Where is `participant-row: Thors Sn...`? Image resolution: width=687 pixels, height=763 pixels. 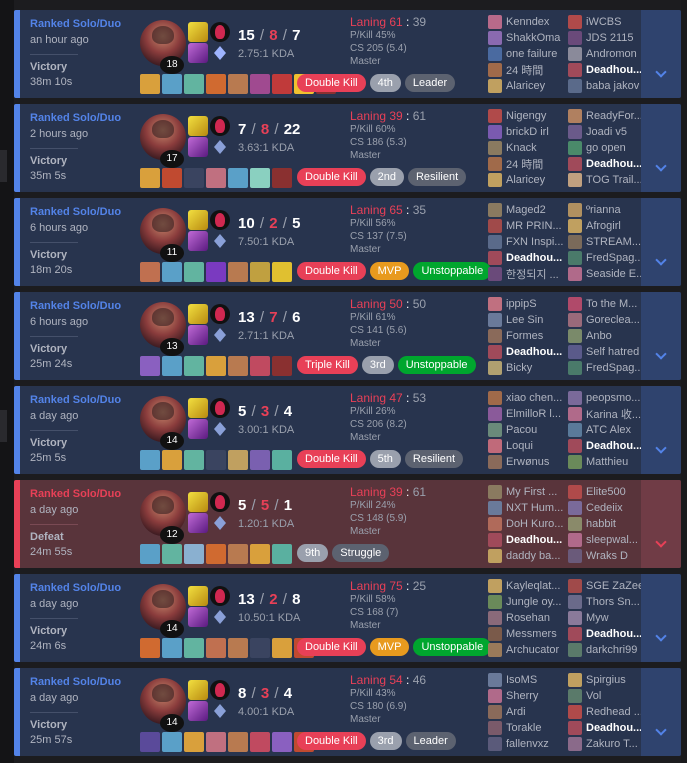 participant-row: Thors Sn... is located at coordinates (608, 602).